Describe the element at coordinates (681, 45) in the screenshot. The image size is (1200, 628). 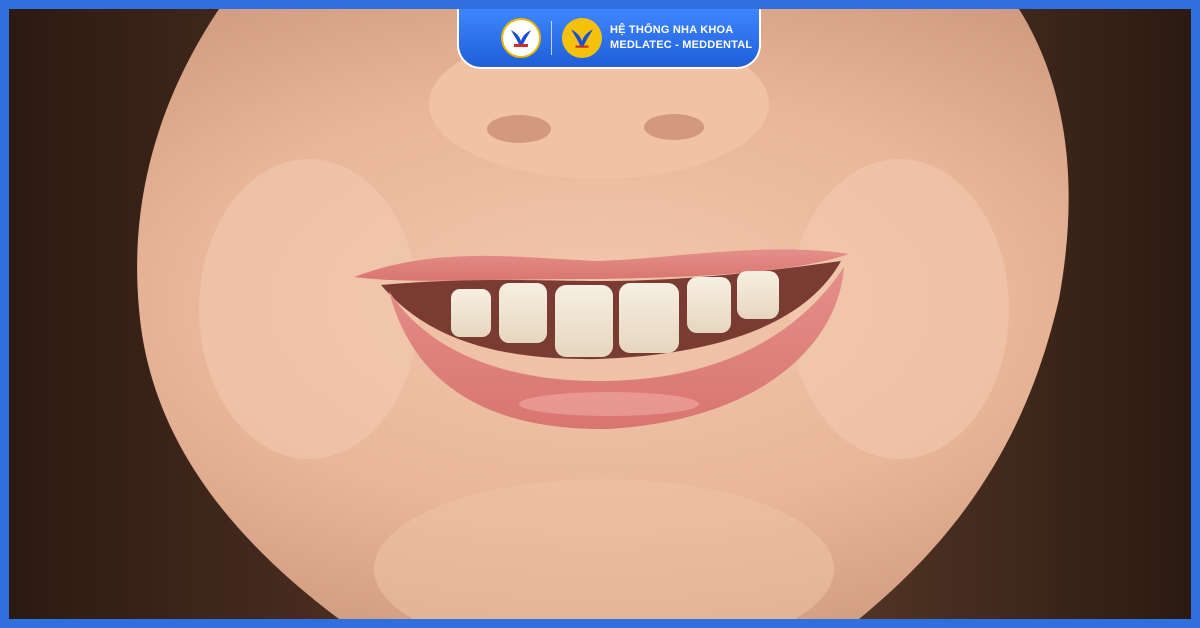
I see `brand-line-2: MEDLATEC - MEDDENTAL` at that location.